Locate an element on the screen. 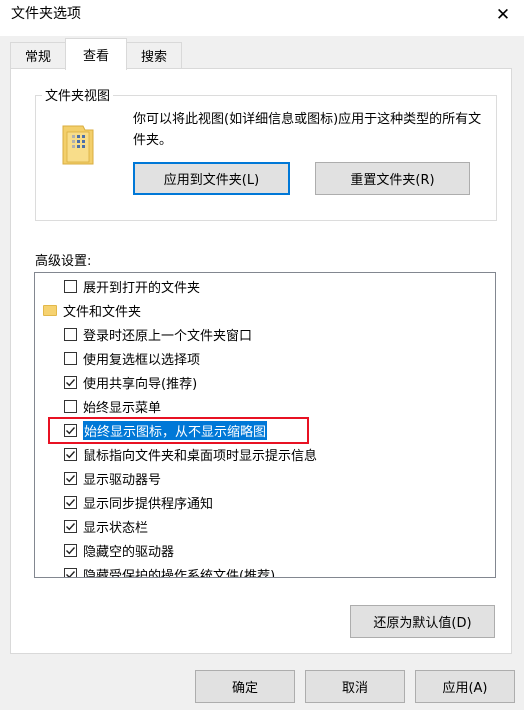  list-item-label: 隐藏空的驱动器 is located at coordinates (129, 552).